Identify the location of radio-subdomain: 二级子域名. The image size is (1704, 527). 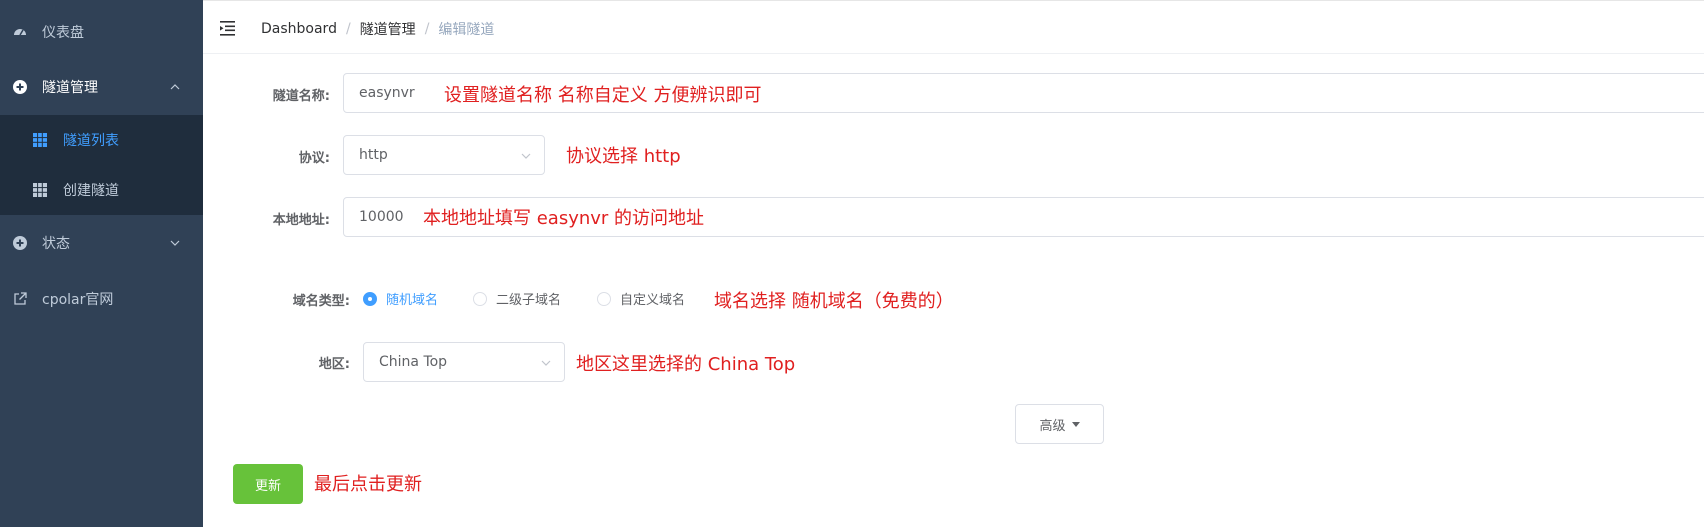
(517, 298).